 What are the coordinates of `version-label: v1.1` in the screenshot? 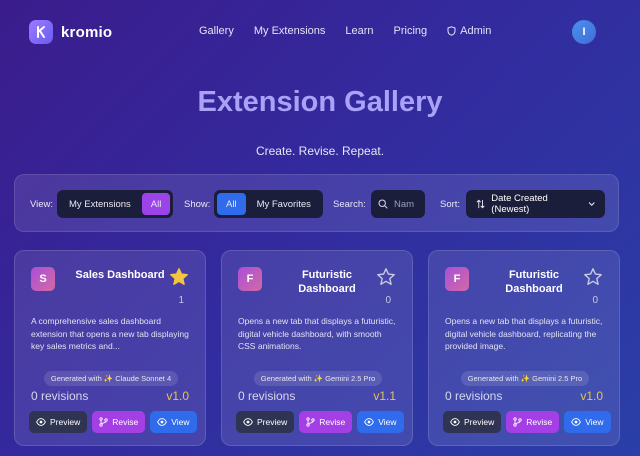 It's located at (384, 396).